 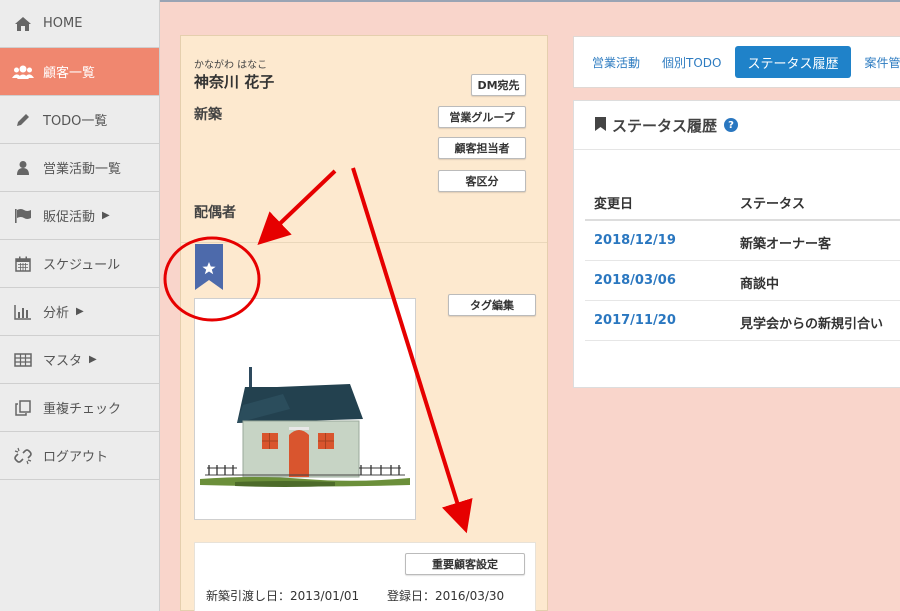 What do you see at coordinates (212, 279) in the screenshot?
I see `annotation-circle` at bounding box center [212, 279].